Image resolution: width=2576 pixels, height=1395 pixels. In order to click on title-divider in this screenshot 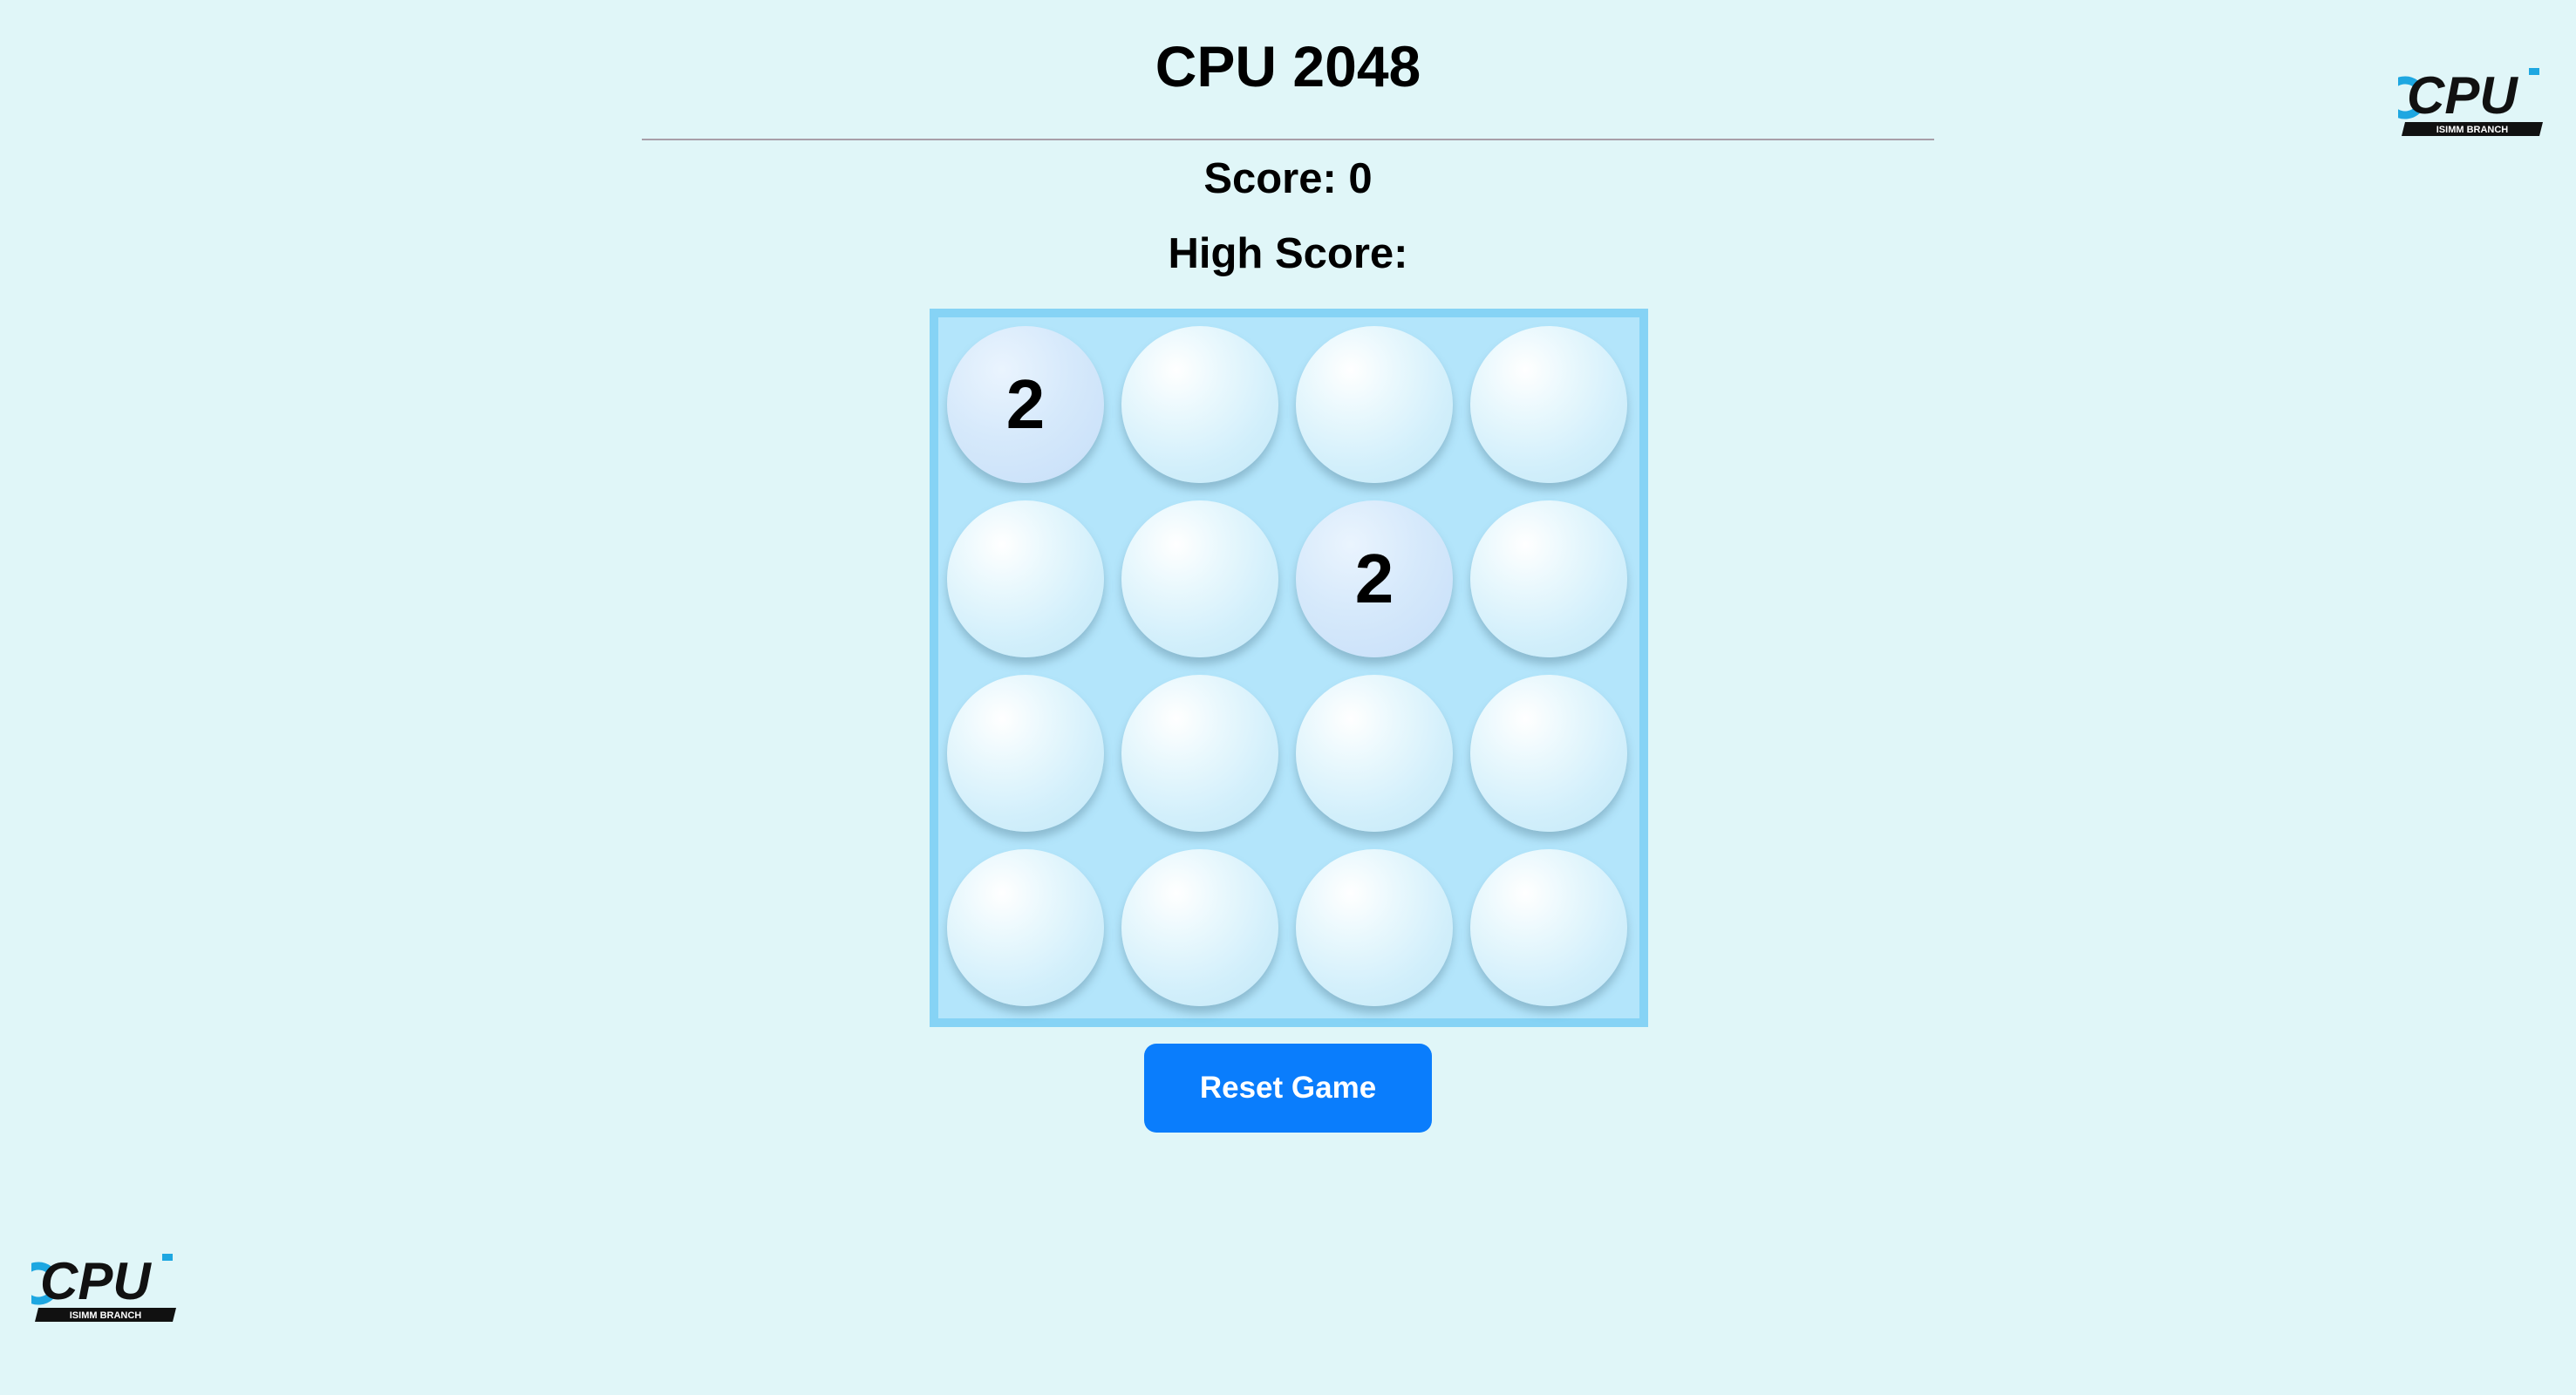, I will do `click(1288, 139)`.